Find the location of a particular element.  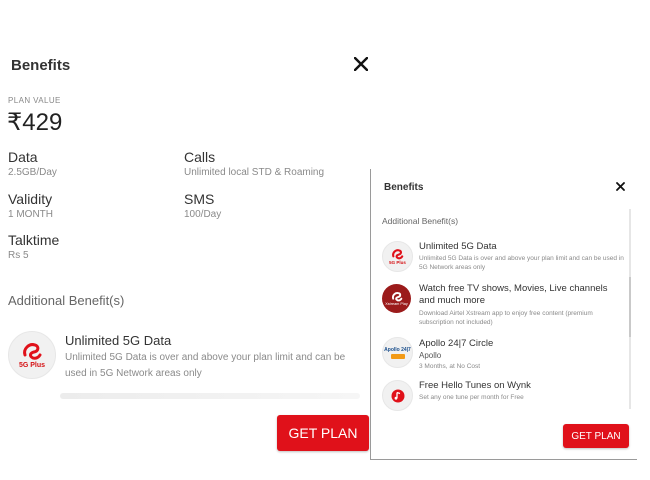

detail-label: SMS is located at coordinates (199, 199).